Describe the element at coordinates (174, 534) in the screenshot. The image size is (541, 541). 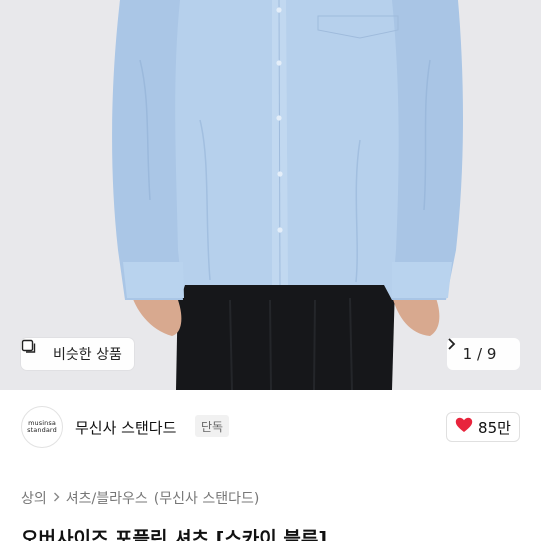
I see `product-title: 오버사이즈 포플린 셔츠 [스카이 블루]` at that location.